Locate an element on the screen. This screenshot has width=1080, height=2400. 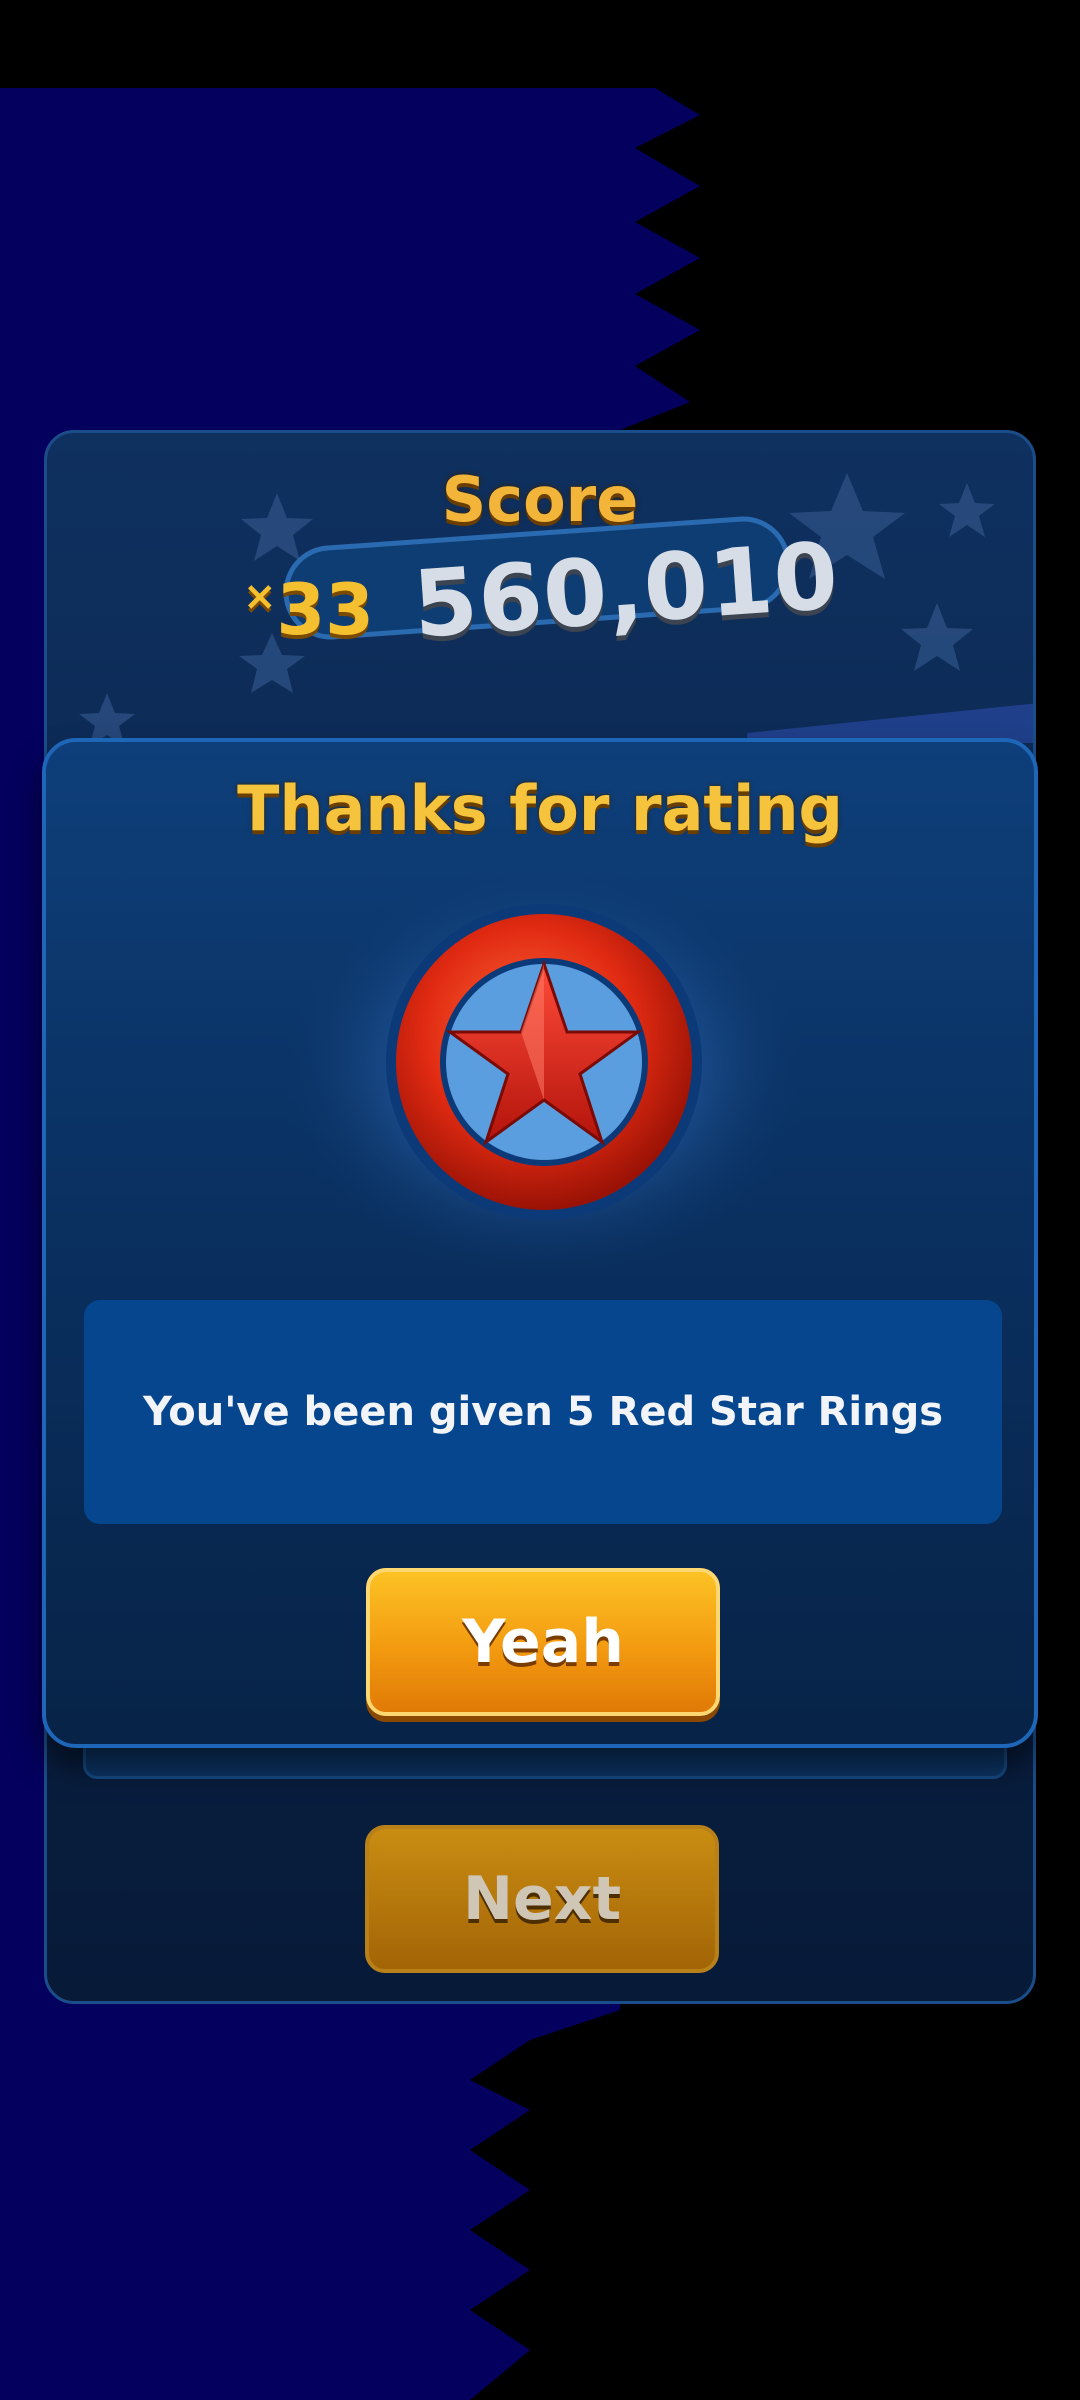
score-title: Score is located at coordinates (540, 499).